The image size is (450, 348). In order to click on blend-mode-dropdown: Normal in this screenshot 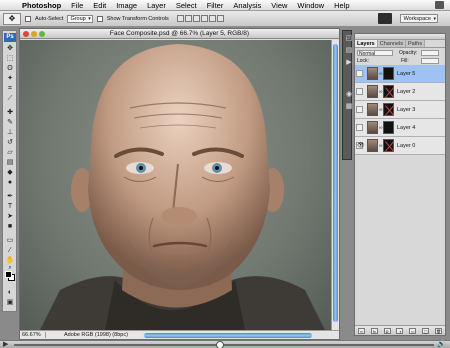, I will do `click(375, 53)`.